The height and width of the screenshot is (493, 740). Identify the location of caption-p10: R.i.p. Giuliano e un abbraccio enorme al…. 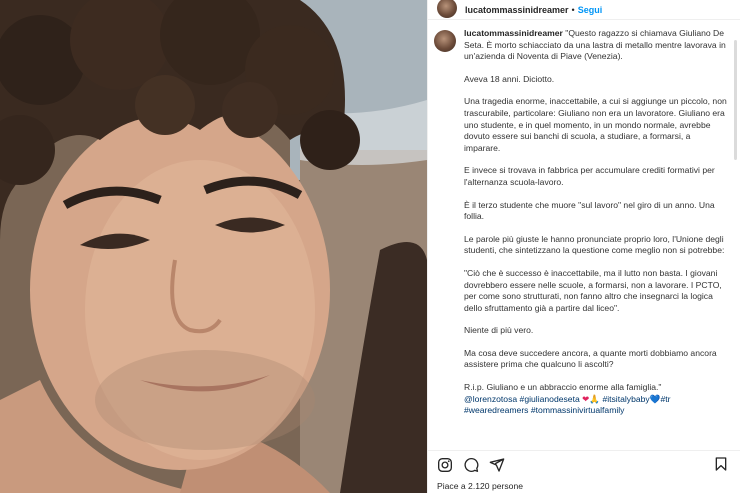
(563, 387).